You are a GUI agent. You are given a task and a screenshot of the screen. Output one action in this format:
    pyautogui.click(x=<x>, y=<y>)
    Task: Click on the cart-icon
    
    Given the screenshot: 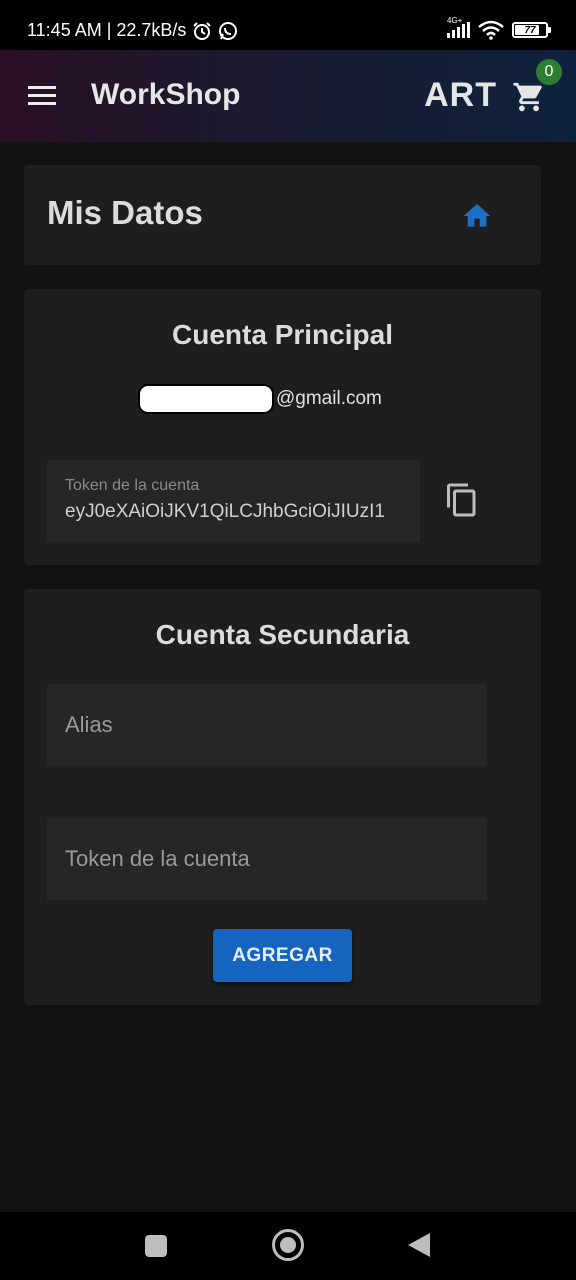 What is the action you would take?
    pyautogui.click(x=529, y=97)
    